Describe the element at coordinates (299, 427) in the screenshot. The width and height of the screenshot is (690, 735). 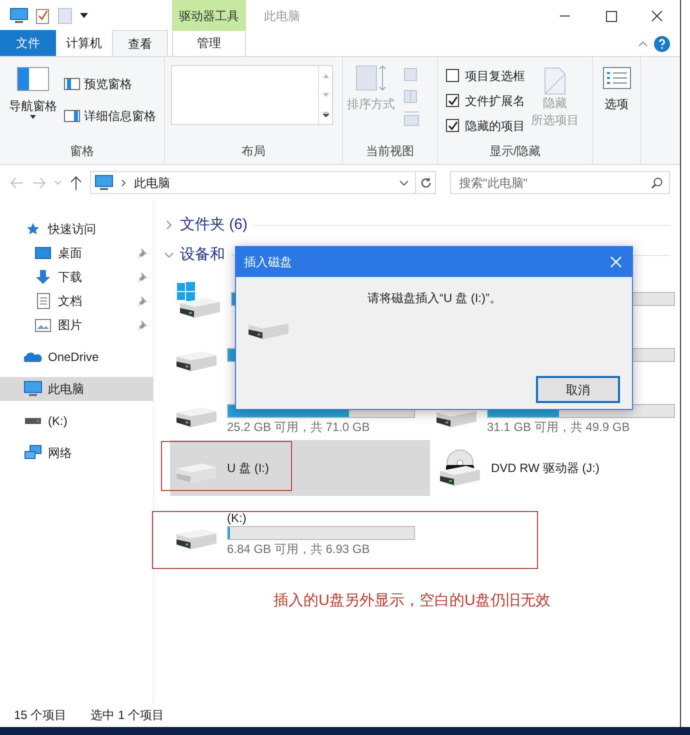
I see `capacity-text: 25.2 GB 可用，共 71.0 GB` at that location.